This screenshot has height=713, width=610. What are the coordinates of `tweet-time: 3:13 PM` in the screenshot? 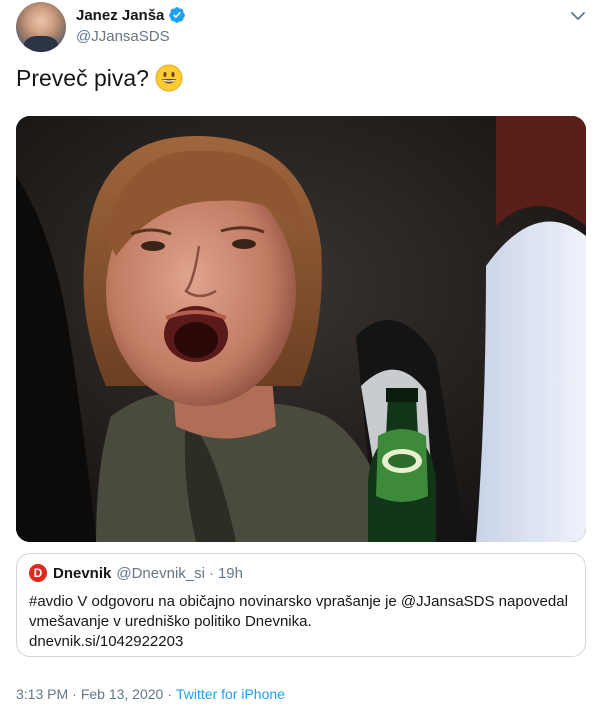 It's located at (42, 694).